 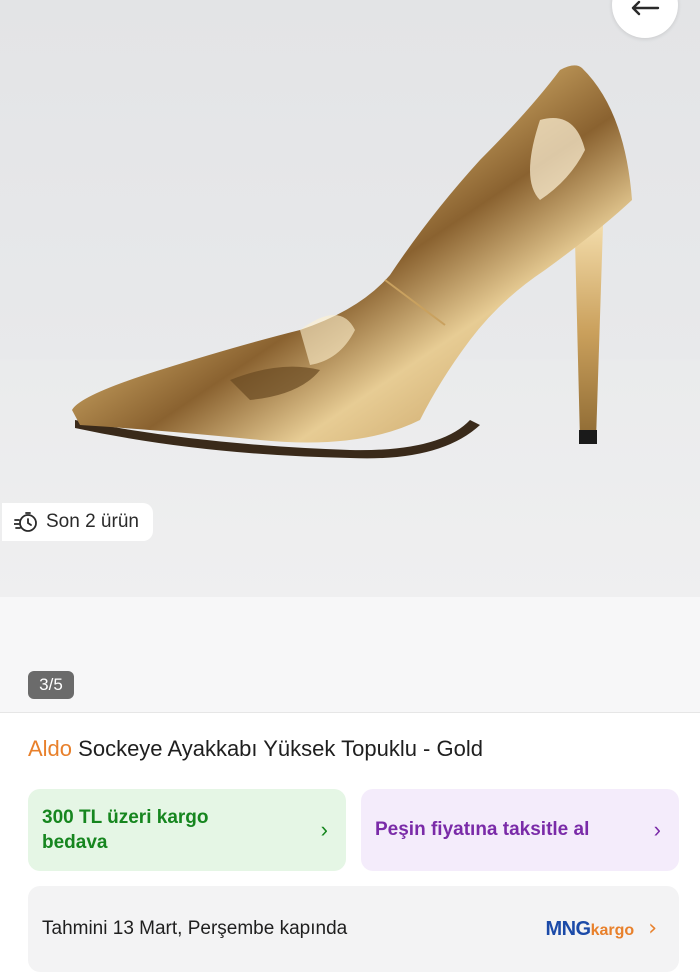 What do you see at coordinates (195, 928) in the screenshot?
I see `delivery-estimate-text: Tahmini 13 Mart, Perşembe kapında` at bounding box center [195, 928].